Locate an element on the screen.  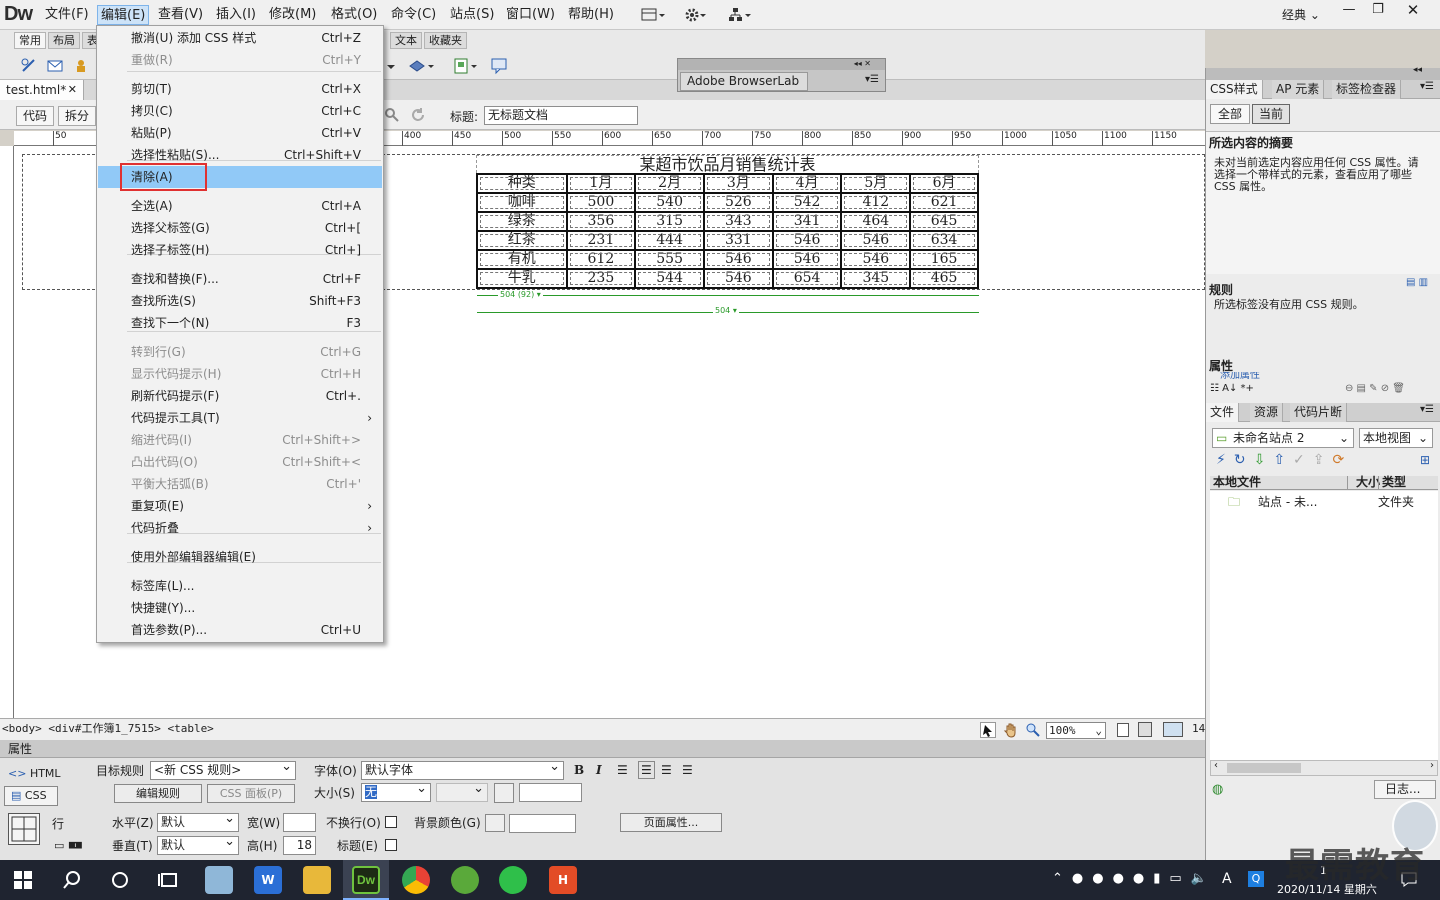
table-cell: 5月 is located at coordinates (876, 183).